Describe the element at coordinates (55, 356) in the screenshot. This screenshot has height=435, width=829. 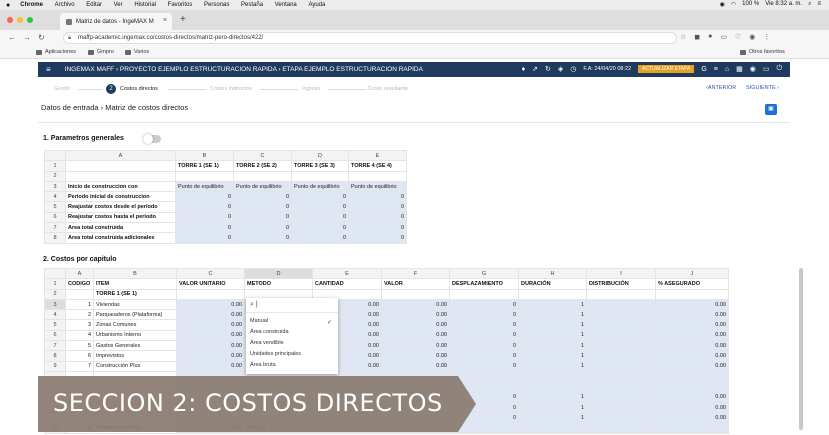
I see `row-number: 8` at that location.